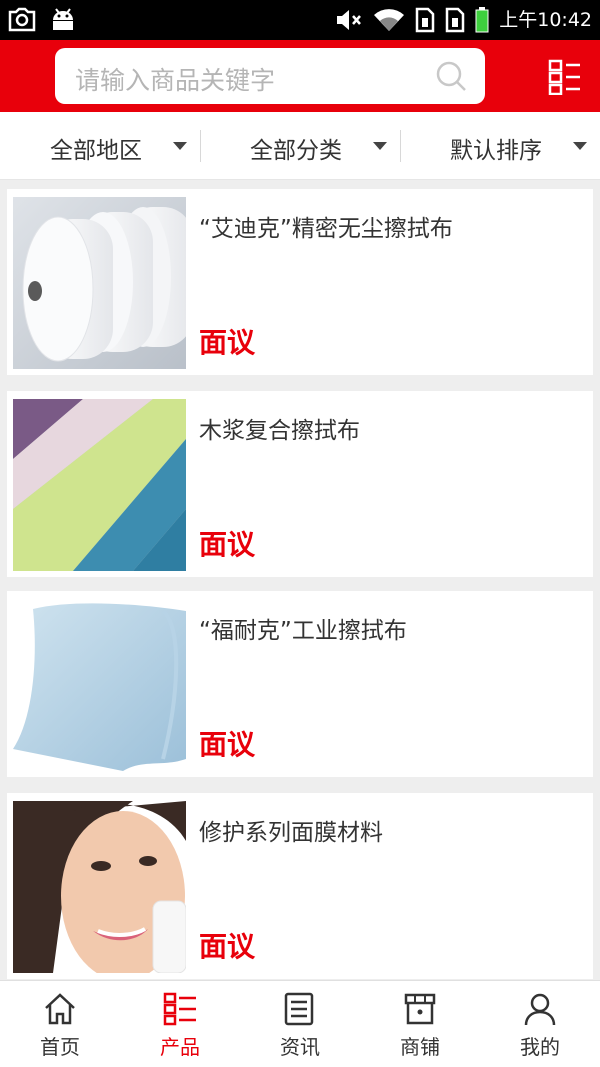 Image resolution: width=600 pixels, height=1067 pixels. Describe the element at coordinates (279, 431) in the screenshot. I see `product-title: 木浆复合擦拭布` at that location.